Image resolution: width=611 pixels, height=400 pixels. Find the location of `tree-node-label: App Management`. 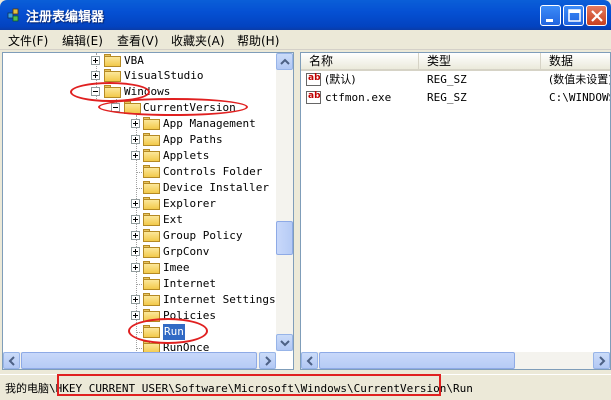

tree-node-label: App Management is located at coordinates (209, 123).